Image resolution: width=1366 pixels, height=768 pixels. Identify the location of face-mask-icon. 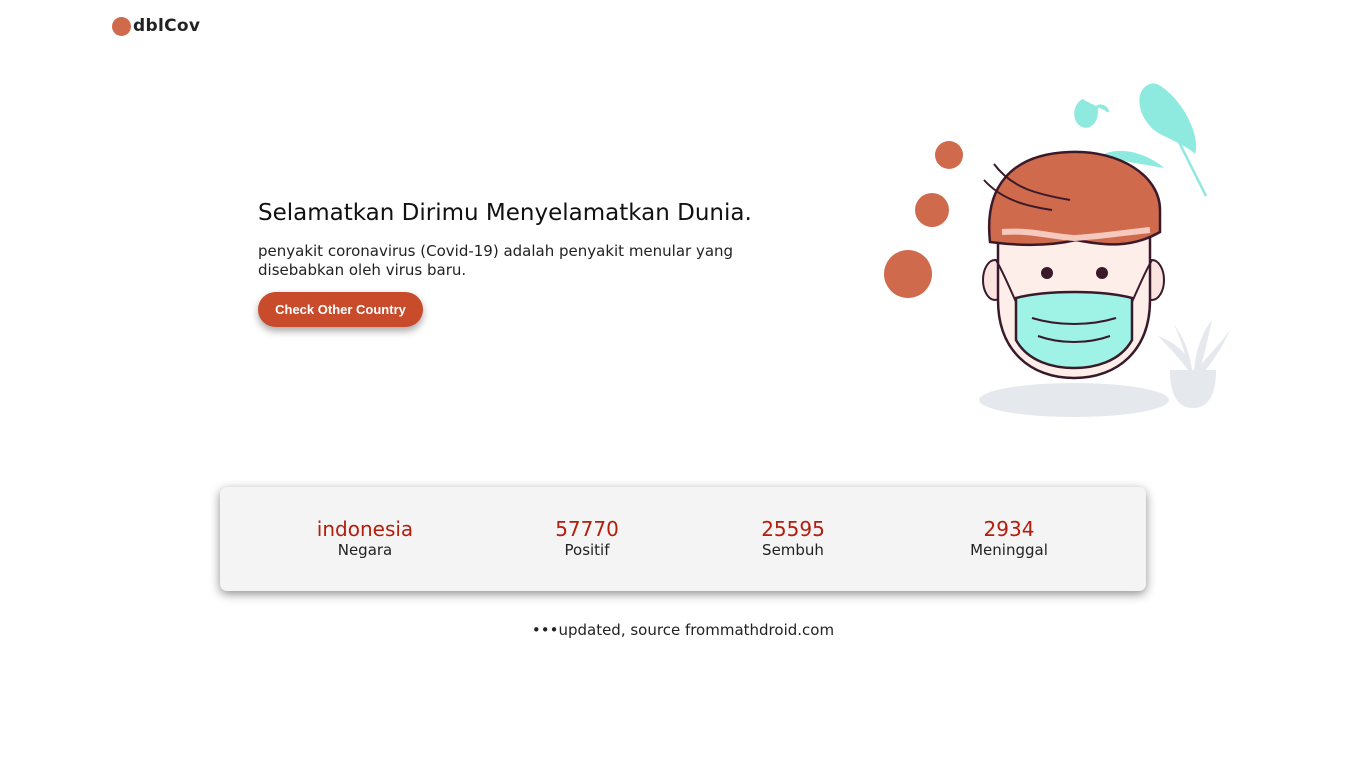
(1074, 330).